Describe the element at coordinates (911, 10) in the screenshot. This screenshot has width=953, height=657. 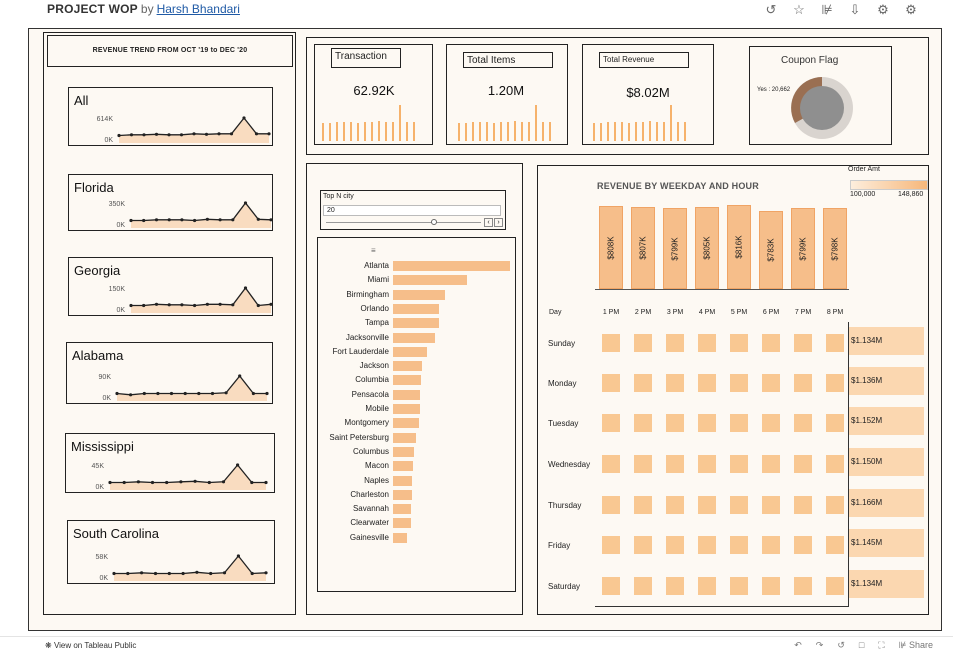
I see `settings-icon: ⚙` at that location.